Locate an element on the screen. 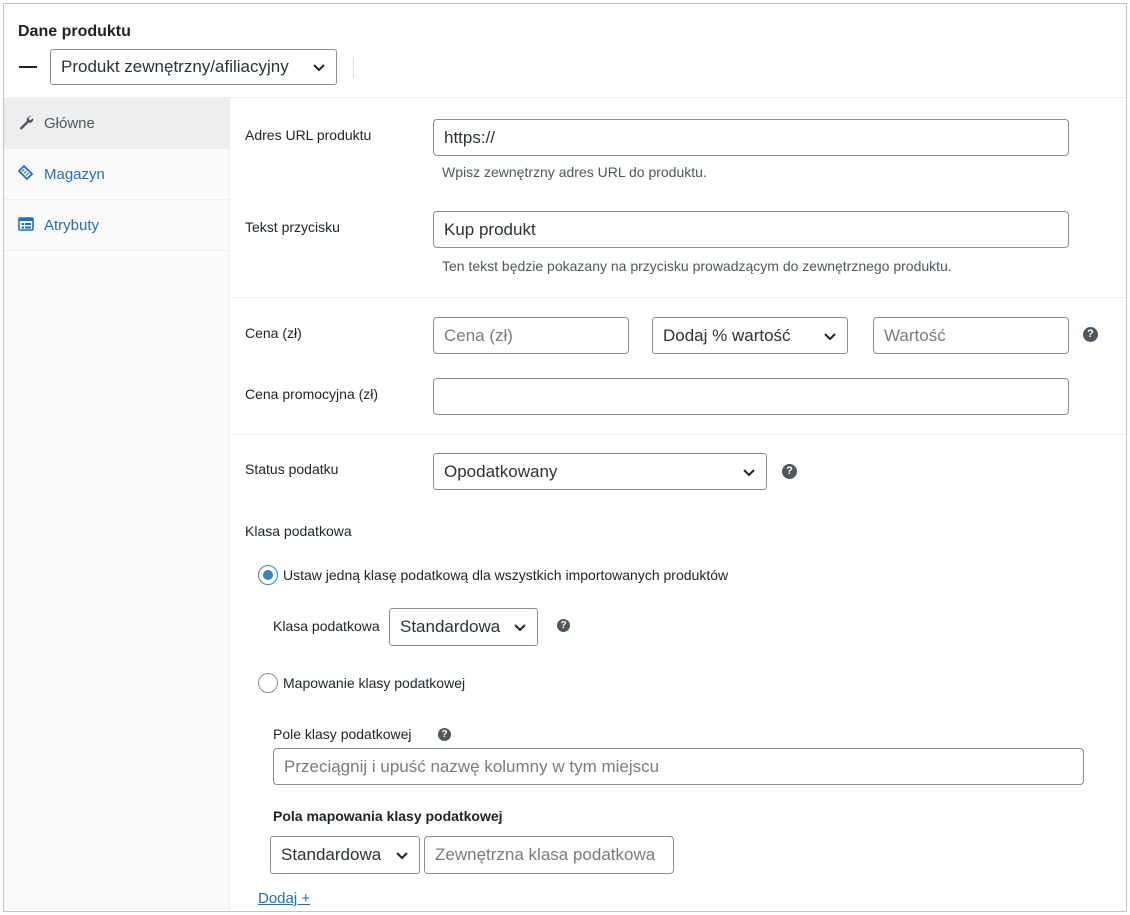  sale-price-input is located at coordinates (751, 396).